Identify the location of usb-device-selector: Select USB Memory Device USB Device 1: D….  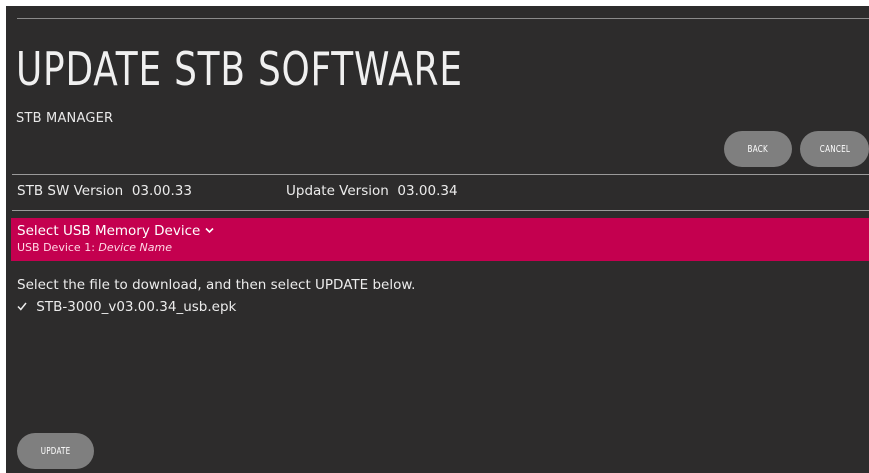
(440, 239).